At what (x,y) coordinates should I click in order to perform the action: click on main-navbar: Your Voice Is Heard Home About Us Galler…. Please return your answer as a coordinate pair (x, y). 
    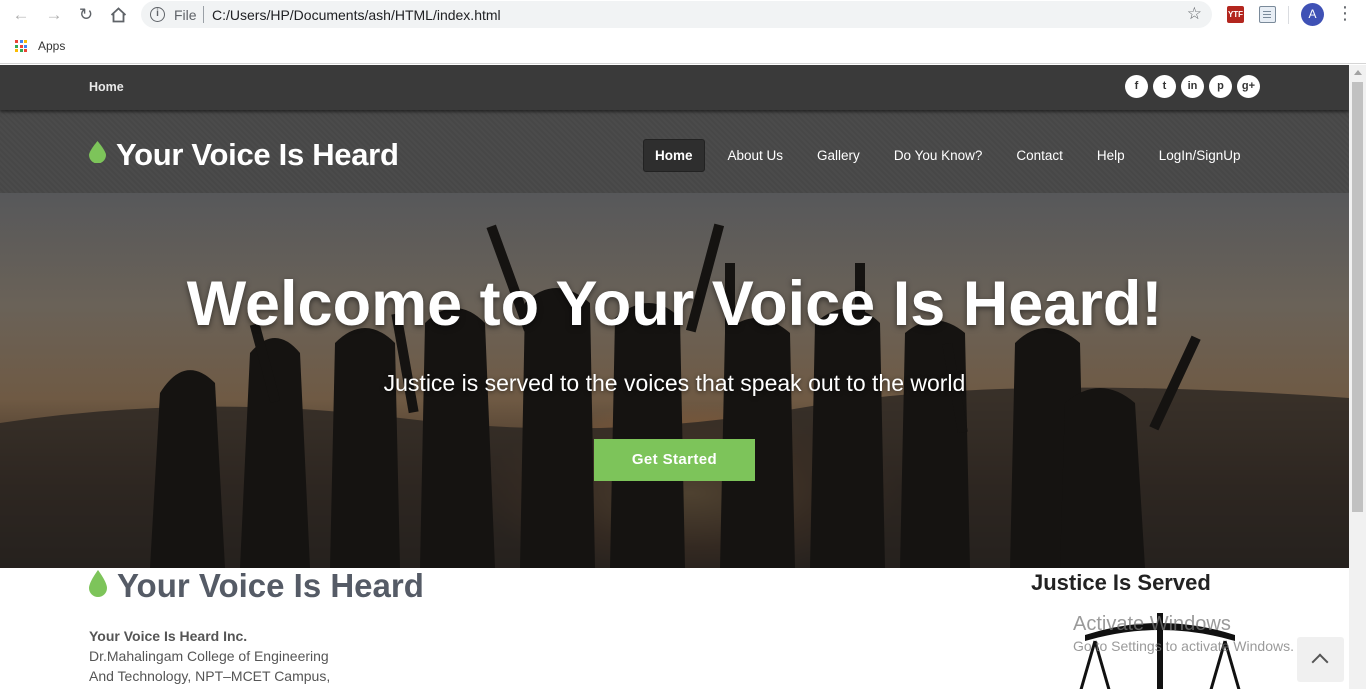
    Looking at the image, I should click on (674, 151).